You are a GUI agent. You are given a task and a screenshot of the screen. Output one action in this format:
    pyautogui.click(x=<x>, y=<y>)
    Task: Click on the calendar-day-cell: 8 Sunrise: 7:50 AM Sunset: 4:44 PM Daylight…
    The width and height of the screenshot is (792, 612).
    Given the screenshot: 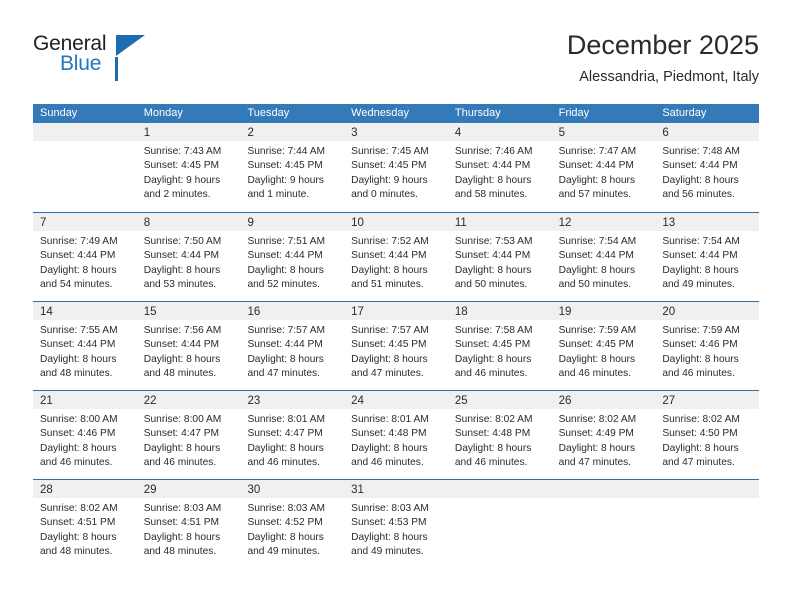 What is the action you would take?
    pyautogui.click(x=188, y=257)
    